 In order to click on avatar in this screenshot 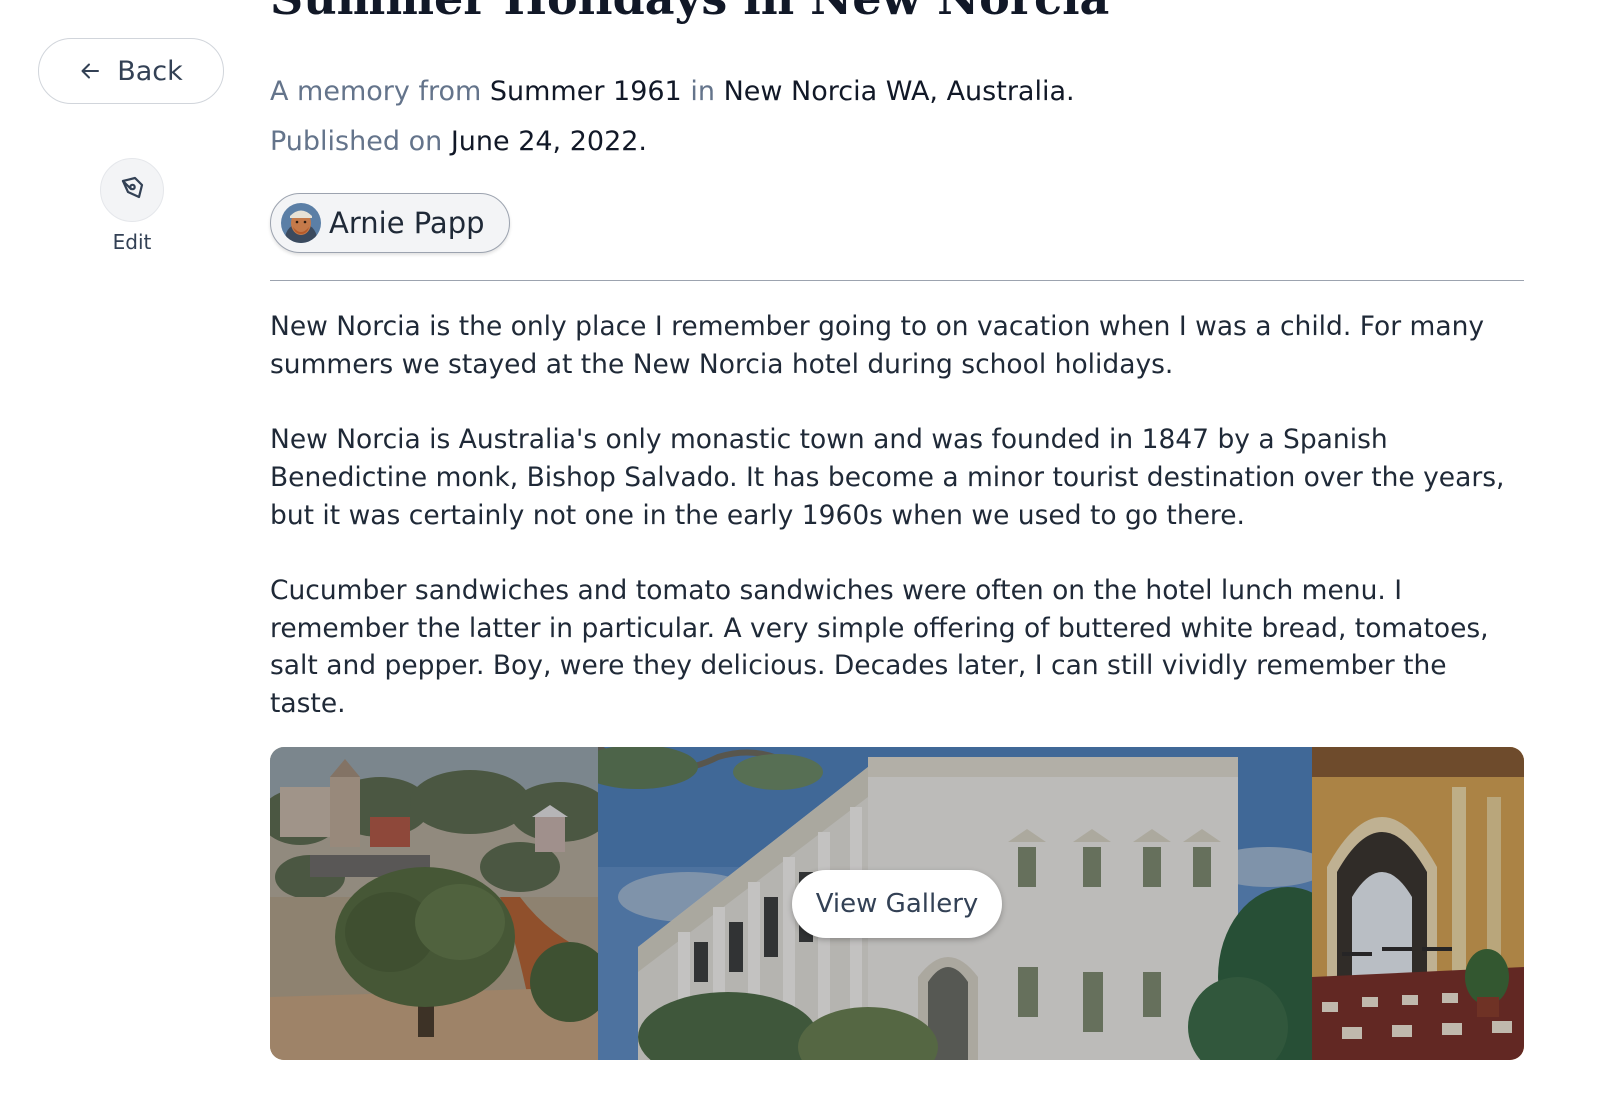, I will do `click(301, 223)`.